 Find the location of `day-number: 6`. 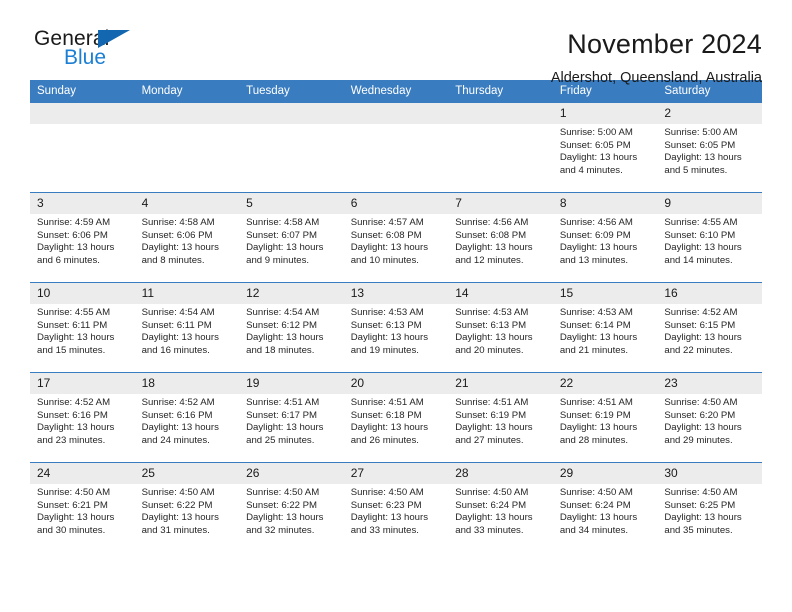

day-number: 6 is located at coordinates (396, 203).